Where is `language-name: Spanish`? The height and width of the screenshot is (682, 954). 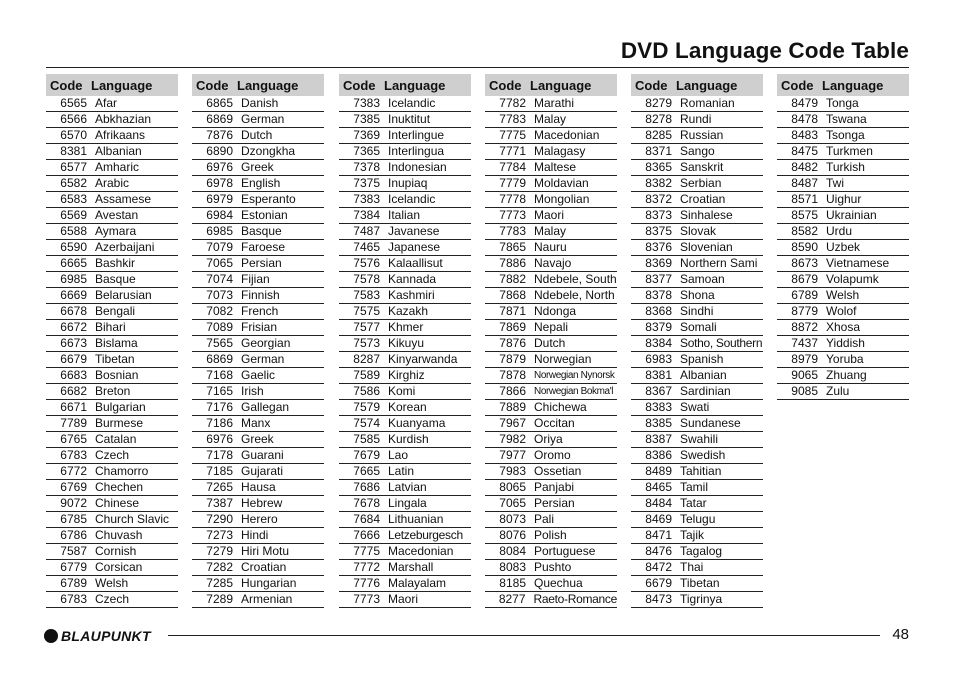 language-name: Spanish is located at coordinates (702, 359).